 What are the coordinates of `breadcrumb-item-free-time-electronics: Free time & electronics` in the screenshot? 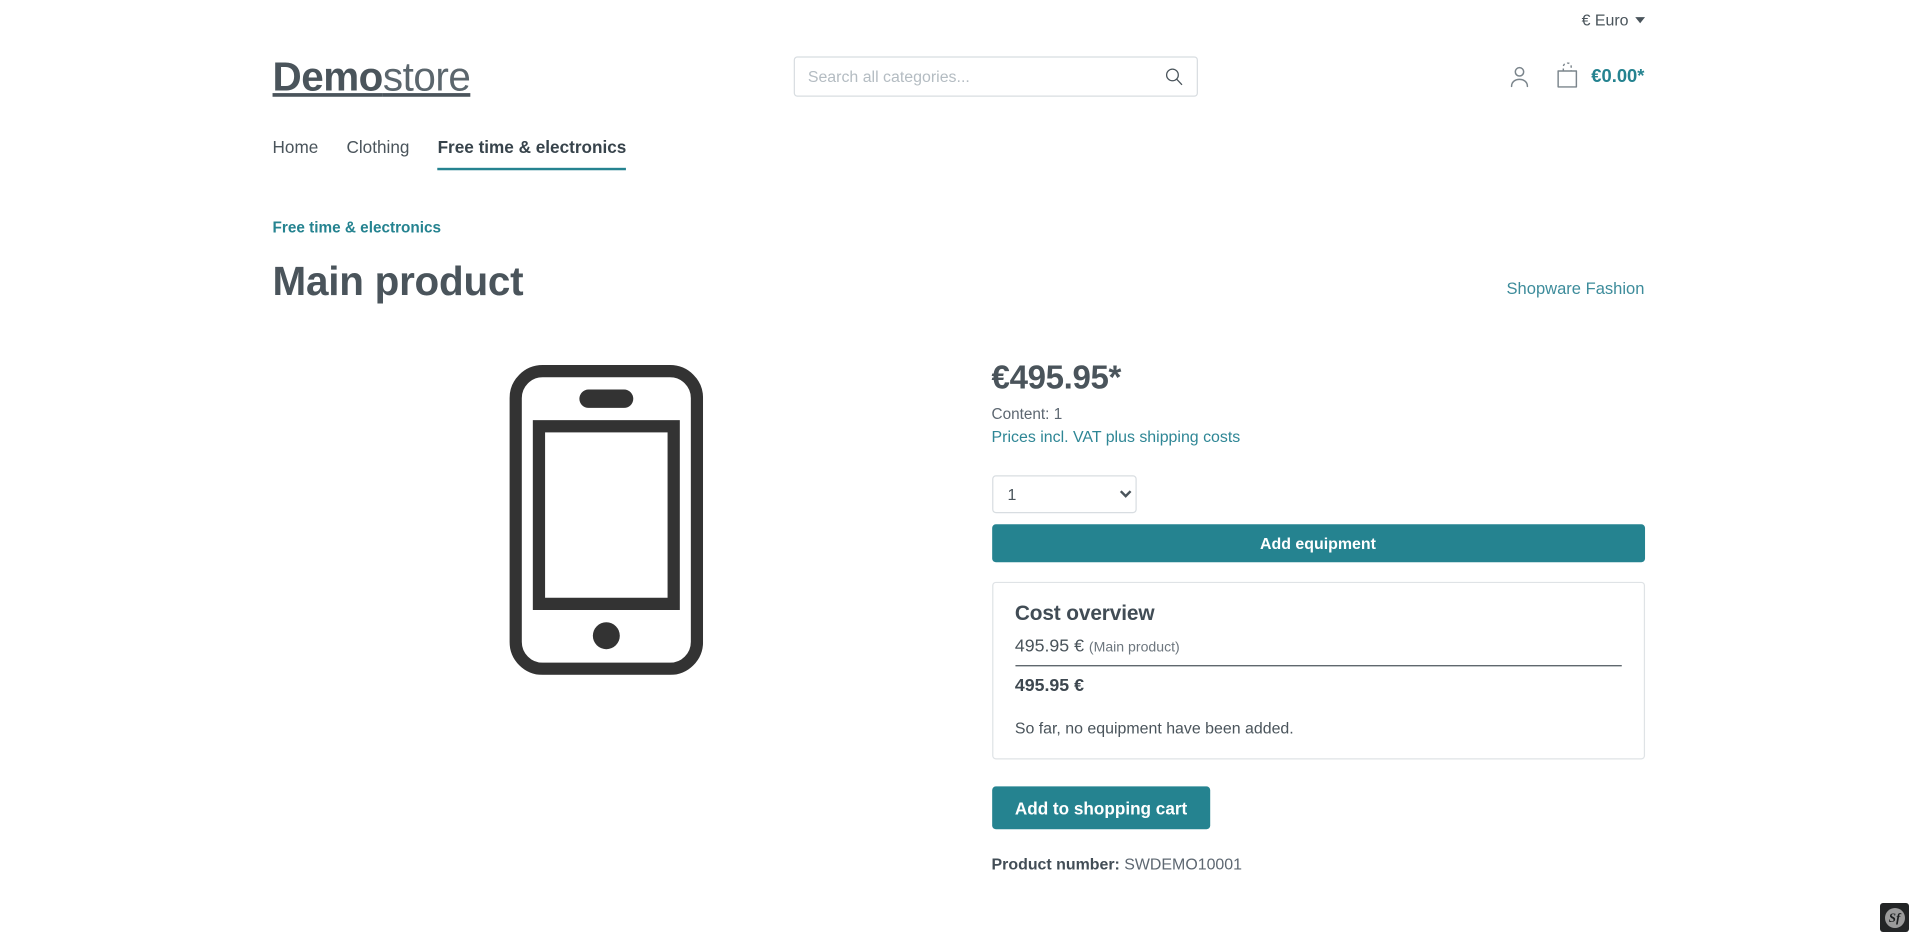 It's located at (357, 227).